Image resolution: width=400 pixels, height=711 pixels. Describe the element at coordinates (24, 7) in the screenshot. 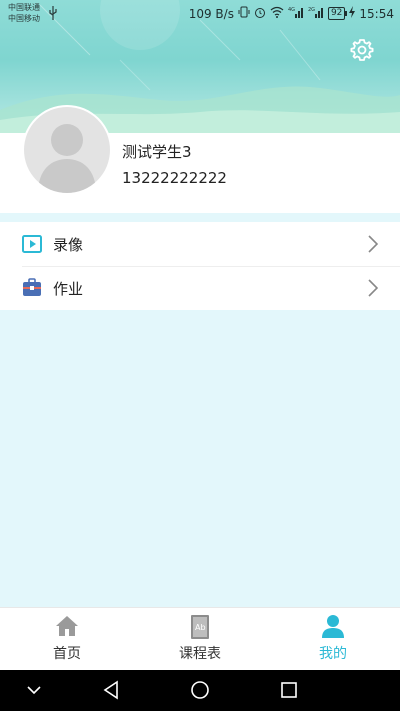

I see `carrier-1: 中国联通` at that location.